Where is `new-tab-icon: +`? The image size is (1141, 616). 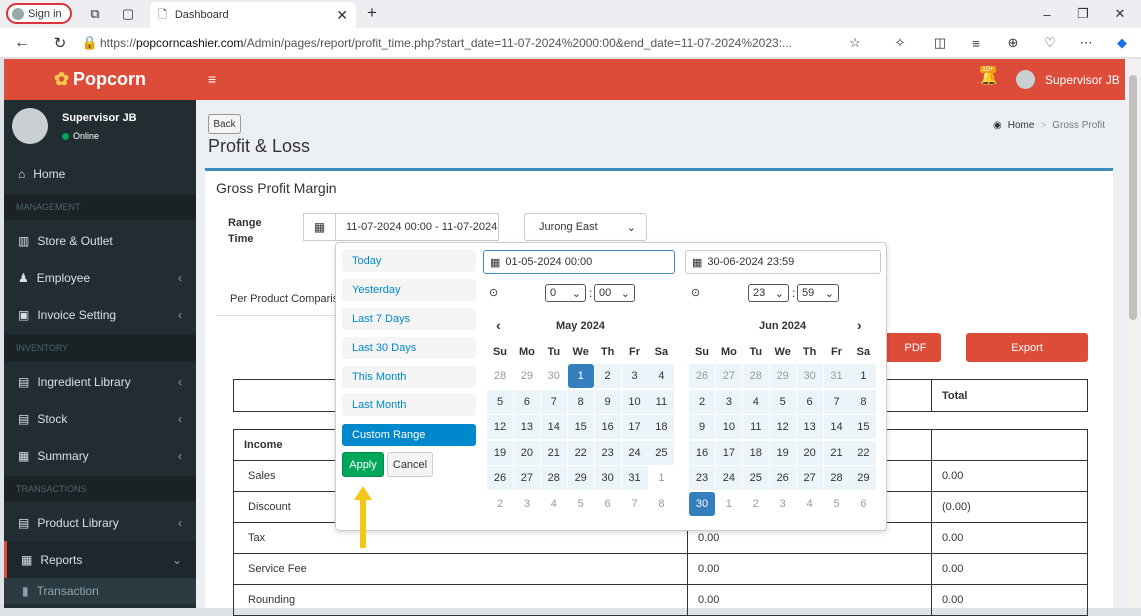 new-tab-icon: + is located at coordinates (372, 13).